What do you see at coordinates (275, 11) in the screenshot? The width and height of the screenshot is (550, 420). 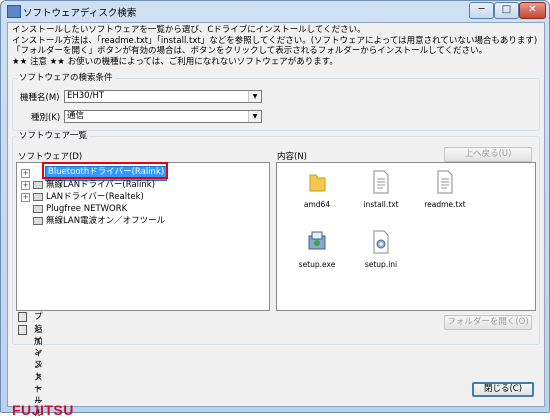 I see `title-bar: ソフトウェアディスク検索 ─ □ ✕` at bounding box center [275, 11].